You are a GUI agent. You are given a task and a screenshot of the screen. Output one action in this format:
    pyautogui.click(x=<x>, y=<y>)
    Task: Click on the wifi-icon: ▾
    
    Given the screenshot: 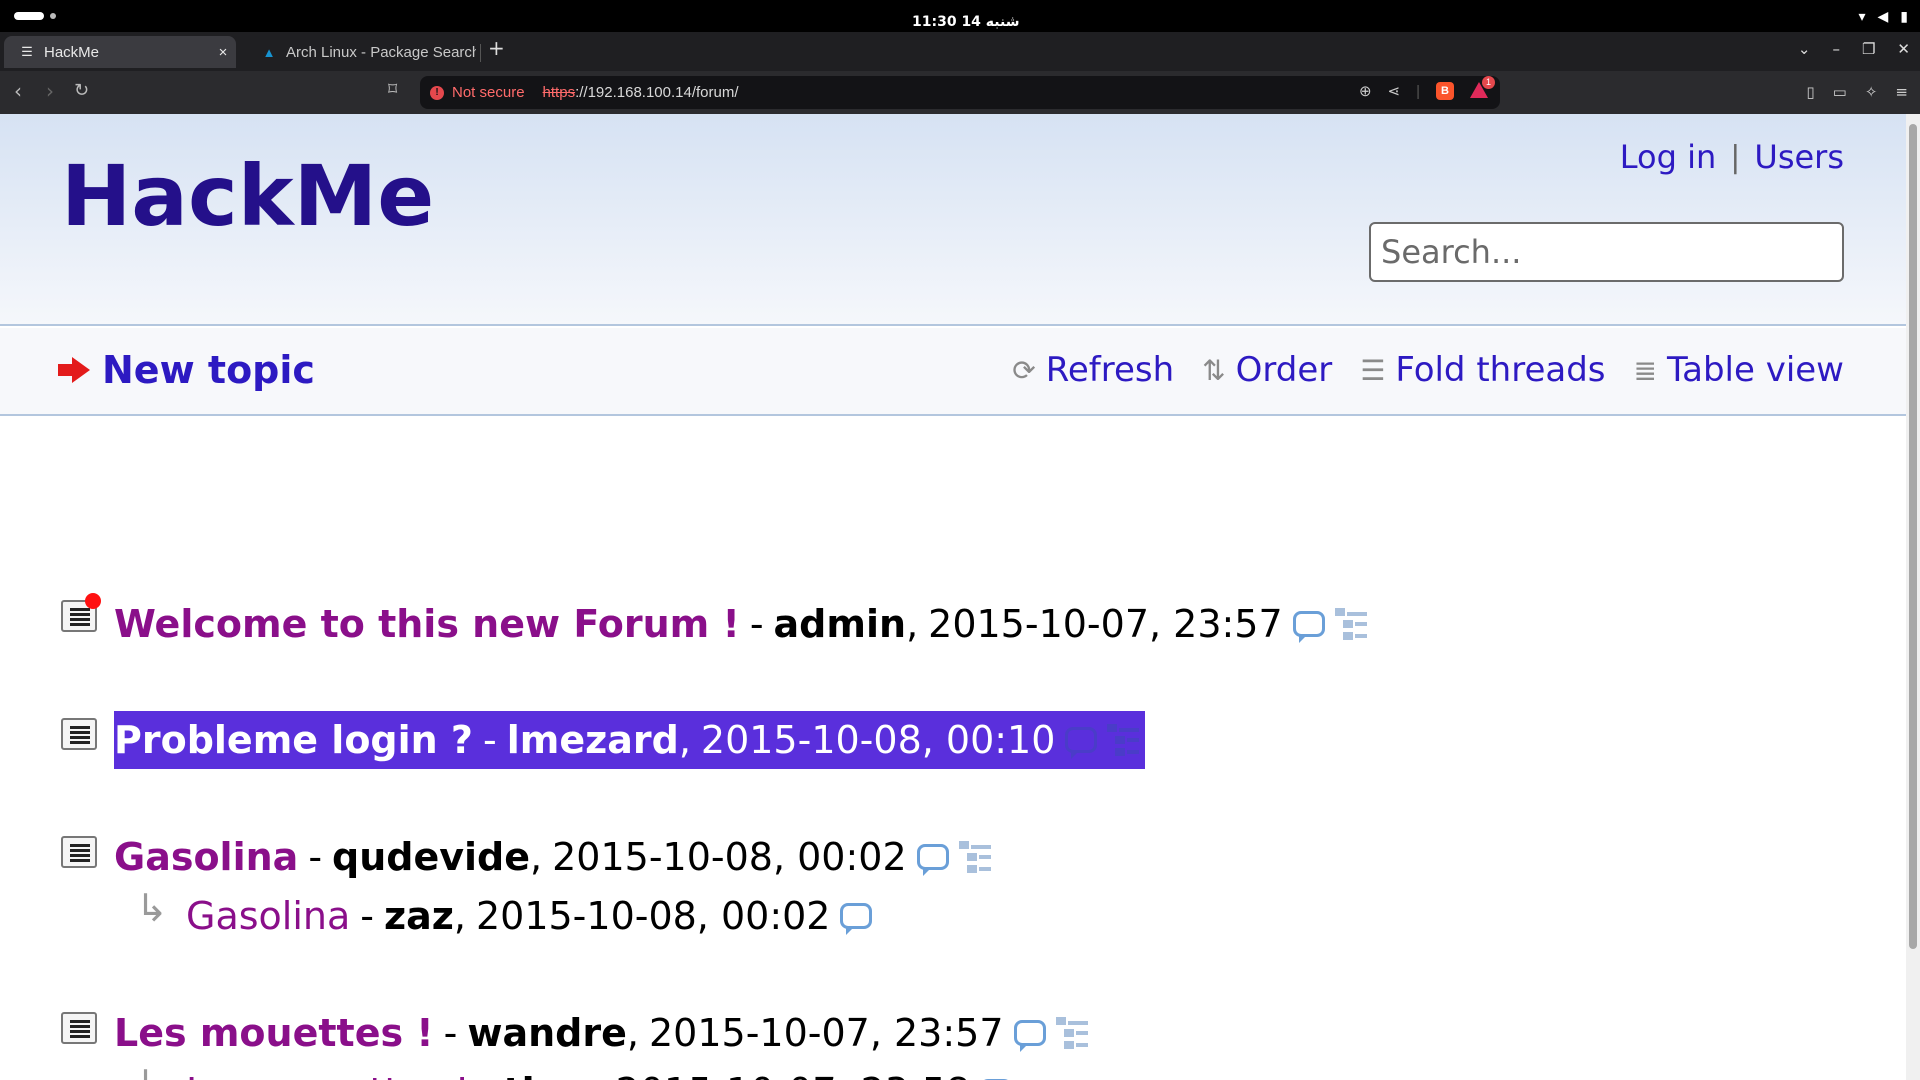 What is the action you would take?
    pyautogui.click(x=1861, y=17)
    